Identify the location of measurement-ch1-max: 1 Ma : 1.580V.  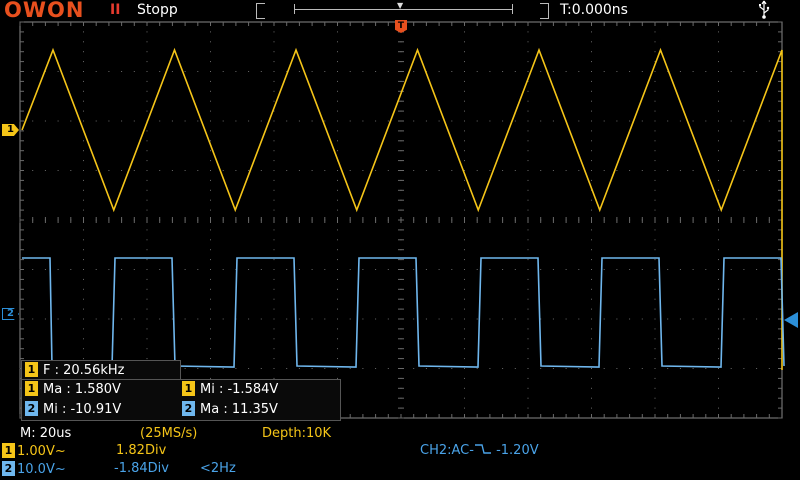
(73, 389).